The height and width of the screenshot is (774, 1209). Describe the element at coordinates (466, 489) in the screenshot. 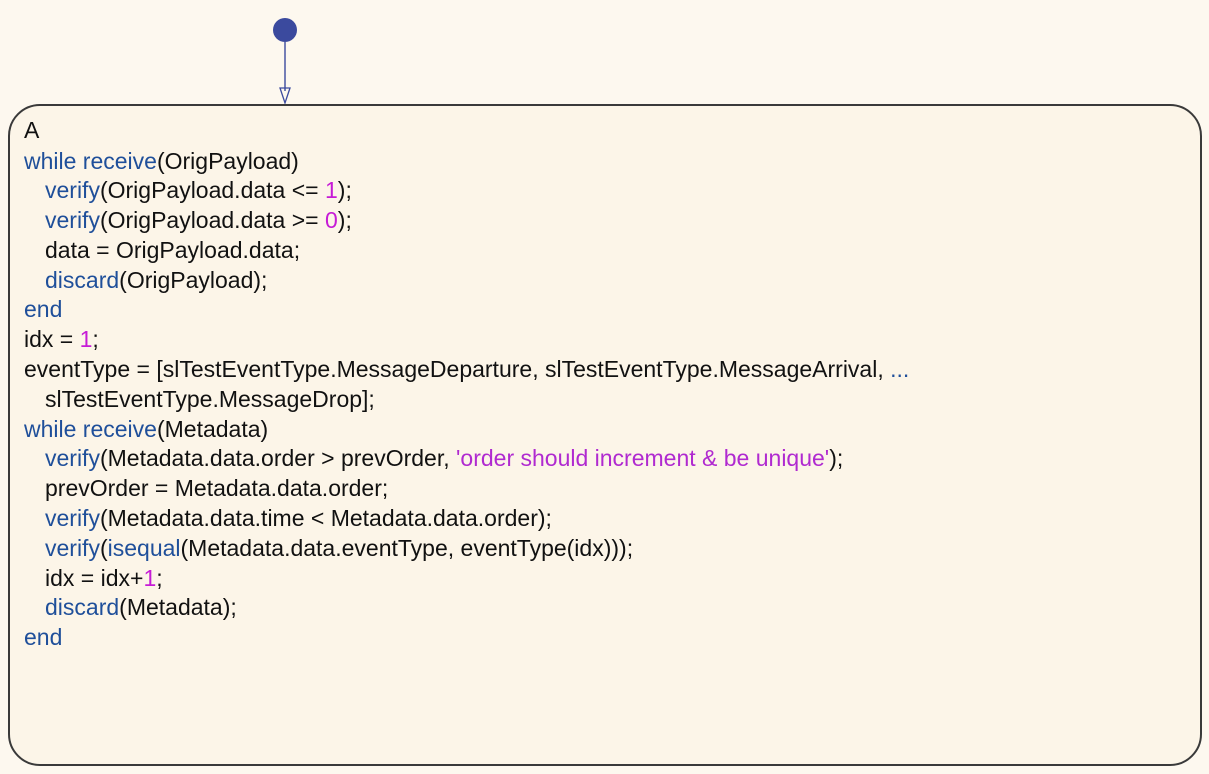

I see `code-line: prevOrder = Metadata.data.order;` at that location.